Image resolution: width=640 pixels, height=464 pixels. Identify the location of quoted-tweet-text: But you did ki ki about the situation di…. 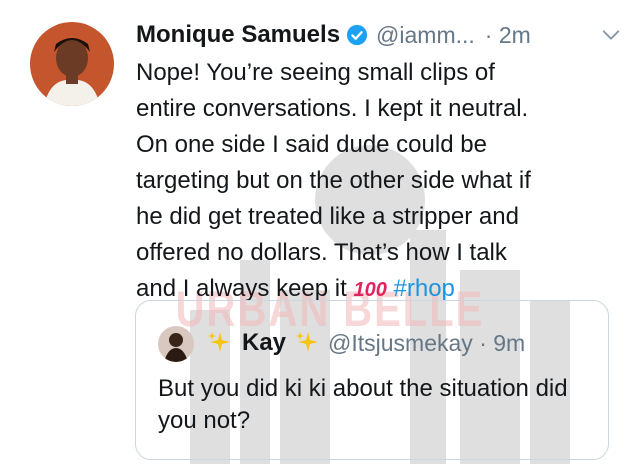
(363, 404).